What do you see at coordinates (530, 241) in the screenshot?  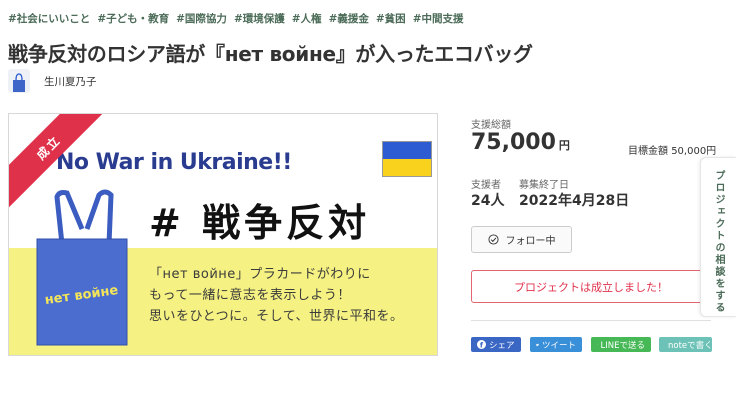 I see `follow-label: フォロー中` at bounding box center [530, 241].